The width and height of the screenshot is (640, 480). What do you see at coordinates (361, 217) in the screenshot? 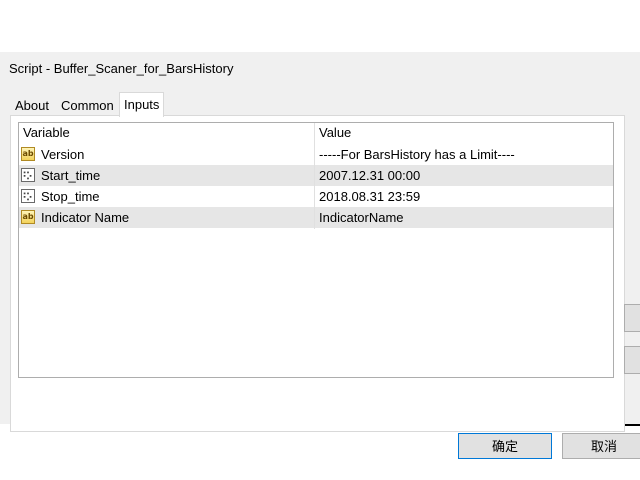
I see `variable-value: IndicatorName` at bounding box center [361, 217].